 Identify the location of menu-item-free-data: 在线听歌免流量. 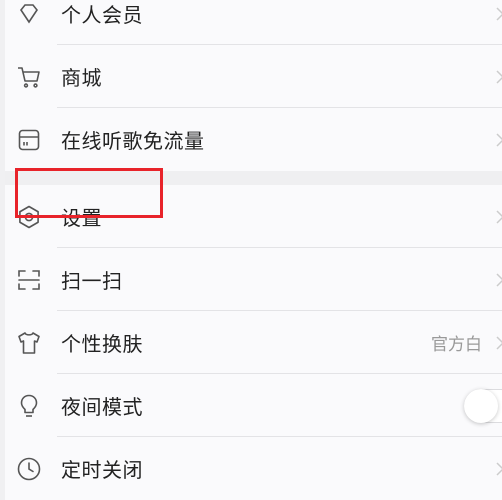
(253, 139).